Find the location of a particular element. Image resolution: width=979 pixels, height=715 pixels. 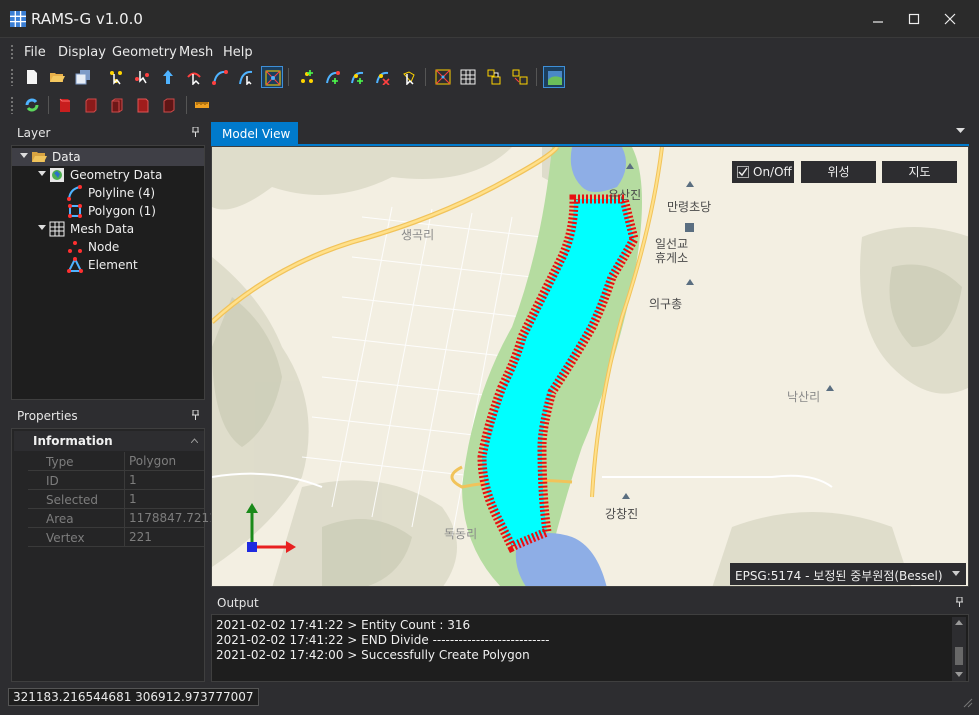

node-icon is located at coordinates (75, 247).